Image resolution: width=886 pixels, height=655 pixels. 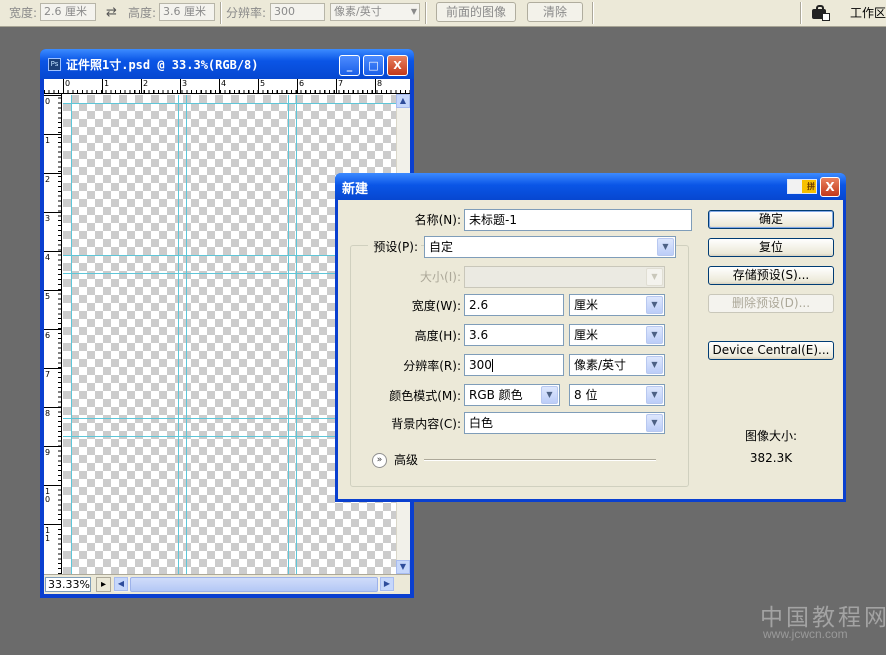 I want to click on image-size-value: 382.3K, so click(x=771, y=458).